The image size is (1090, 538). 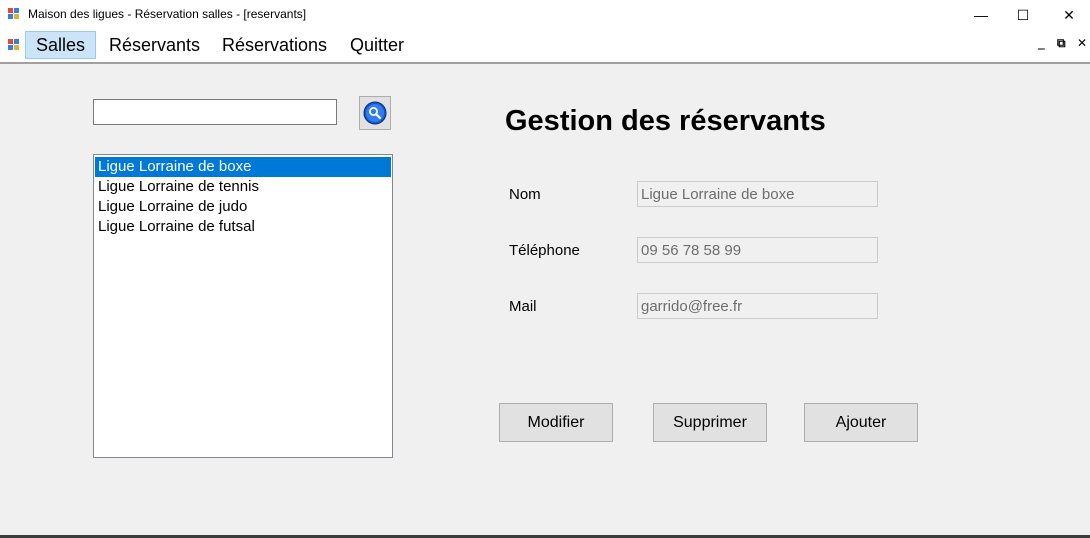 I want to click on supprimer-button: Supprimer, so click(x=710, y=422).